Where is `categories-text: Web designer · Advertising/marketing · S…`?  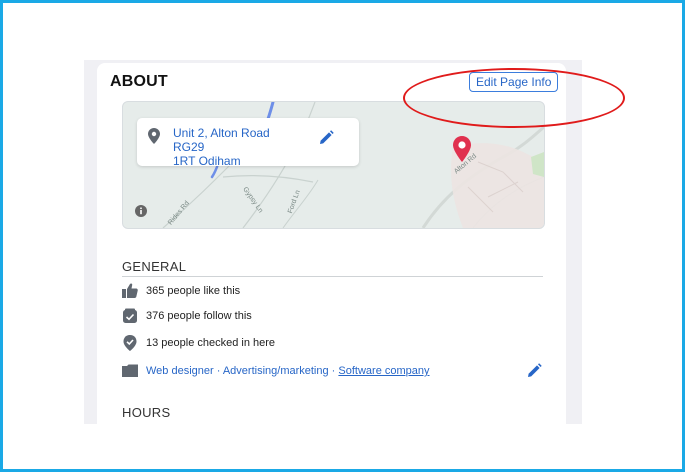 categories-text: Web designer · Advertising/marketing · S… is located at coordinates (288, 371).